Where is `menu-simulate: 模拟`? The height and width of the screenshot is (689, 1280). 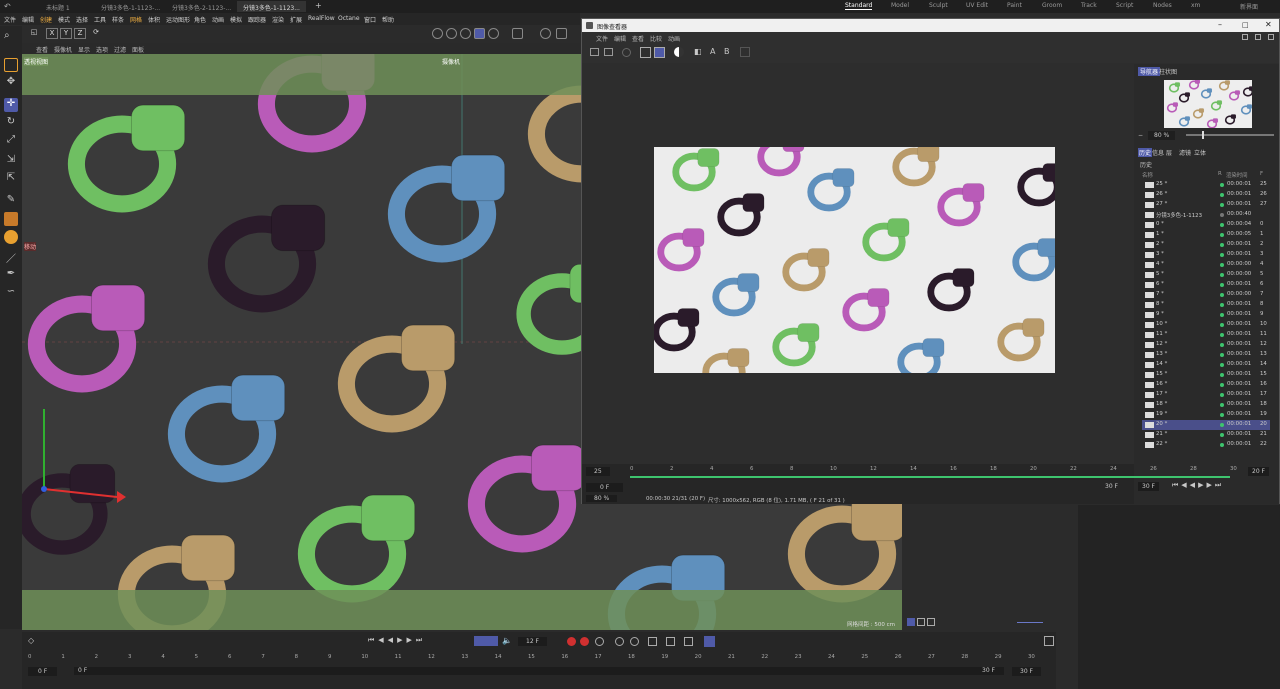
menu-simulate: 模拟 is located at coordinates (236, 19).